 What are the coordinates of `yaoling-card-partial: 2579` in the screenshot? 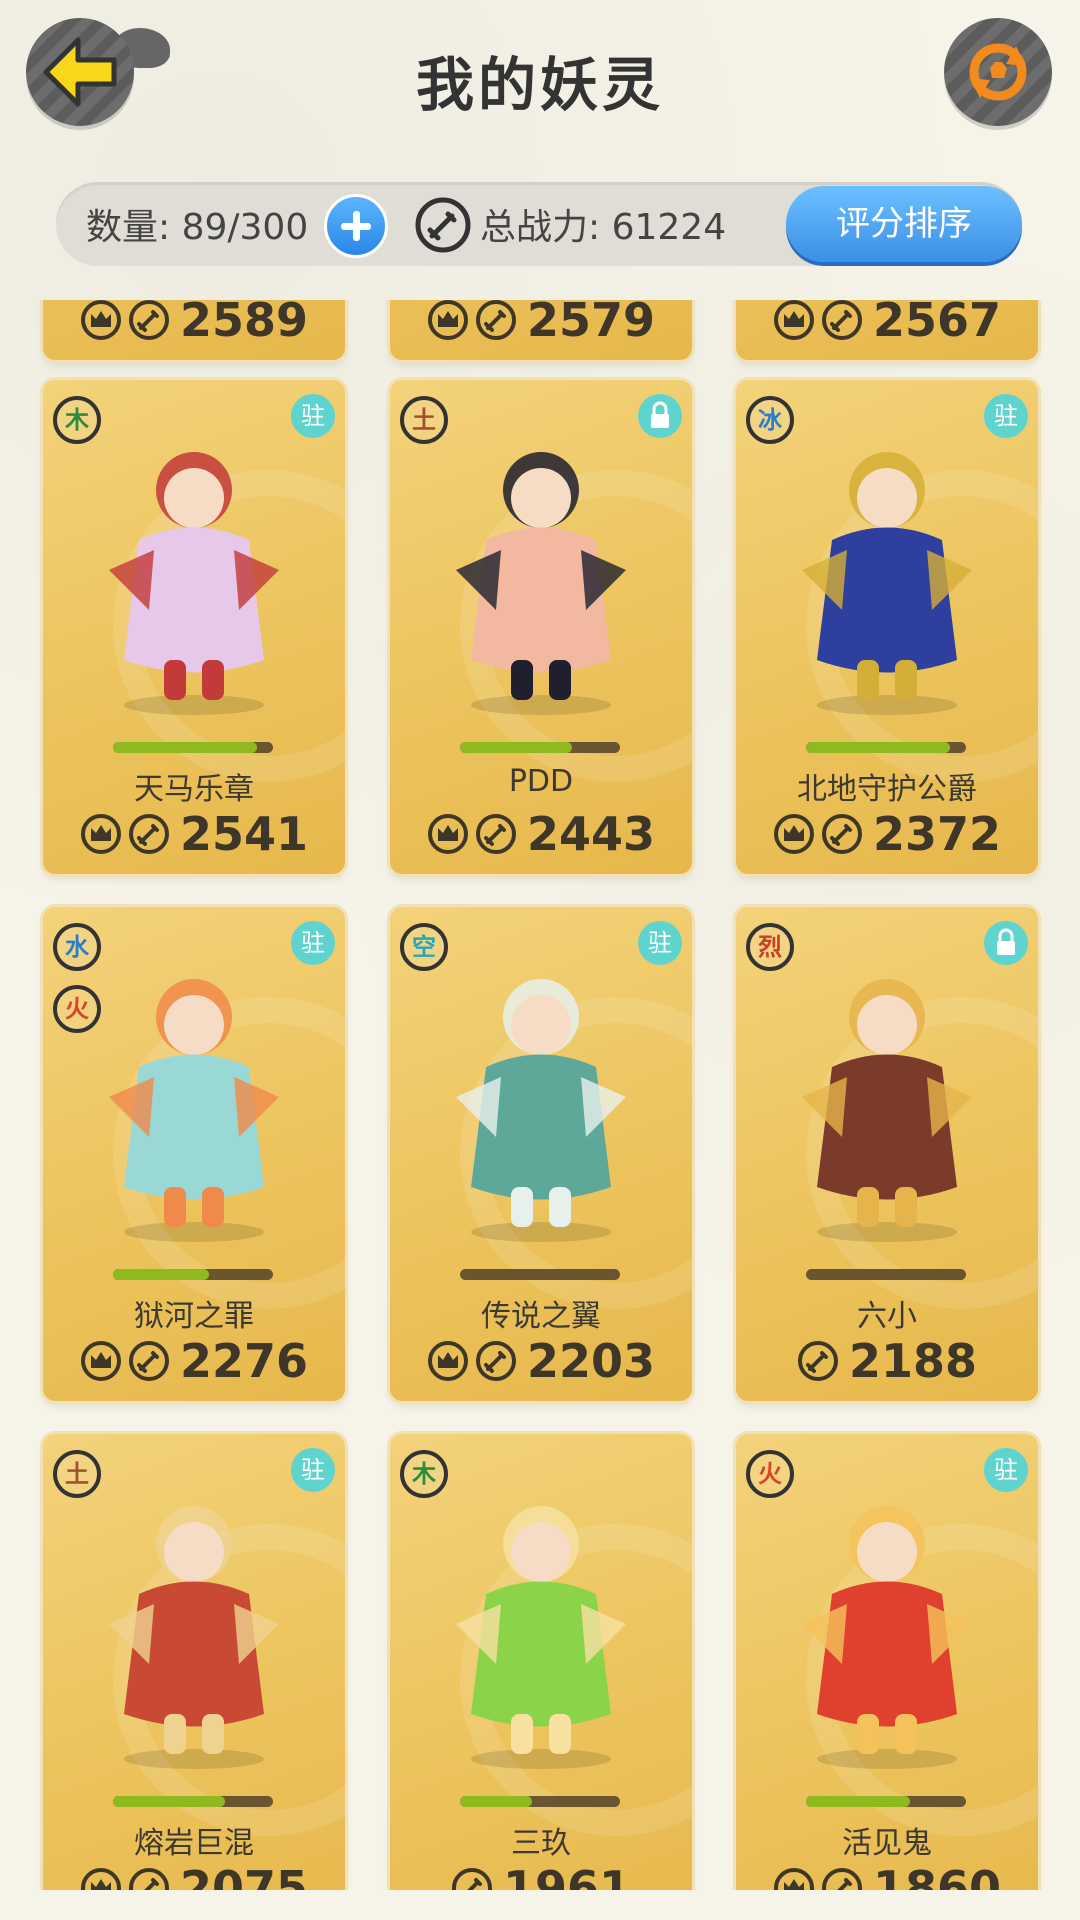 It's located at (541, 330).